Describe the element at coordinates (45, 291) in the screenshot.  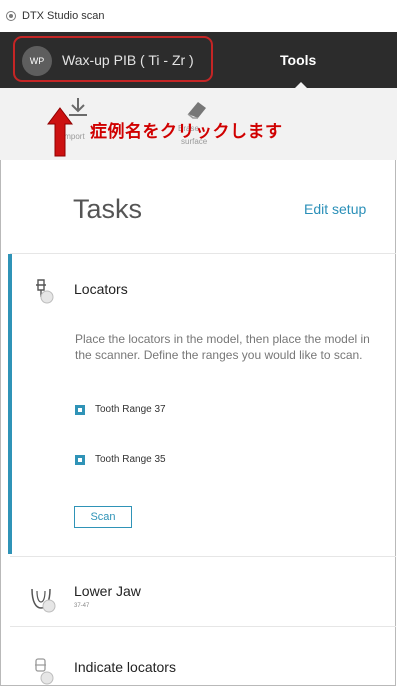
I see `locator-icon` at that location.